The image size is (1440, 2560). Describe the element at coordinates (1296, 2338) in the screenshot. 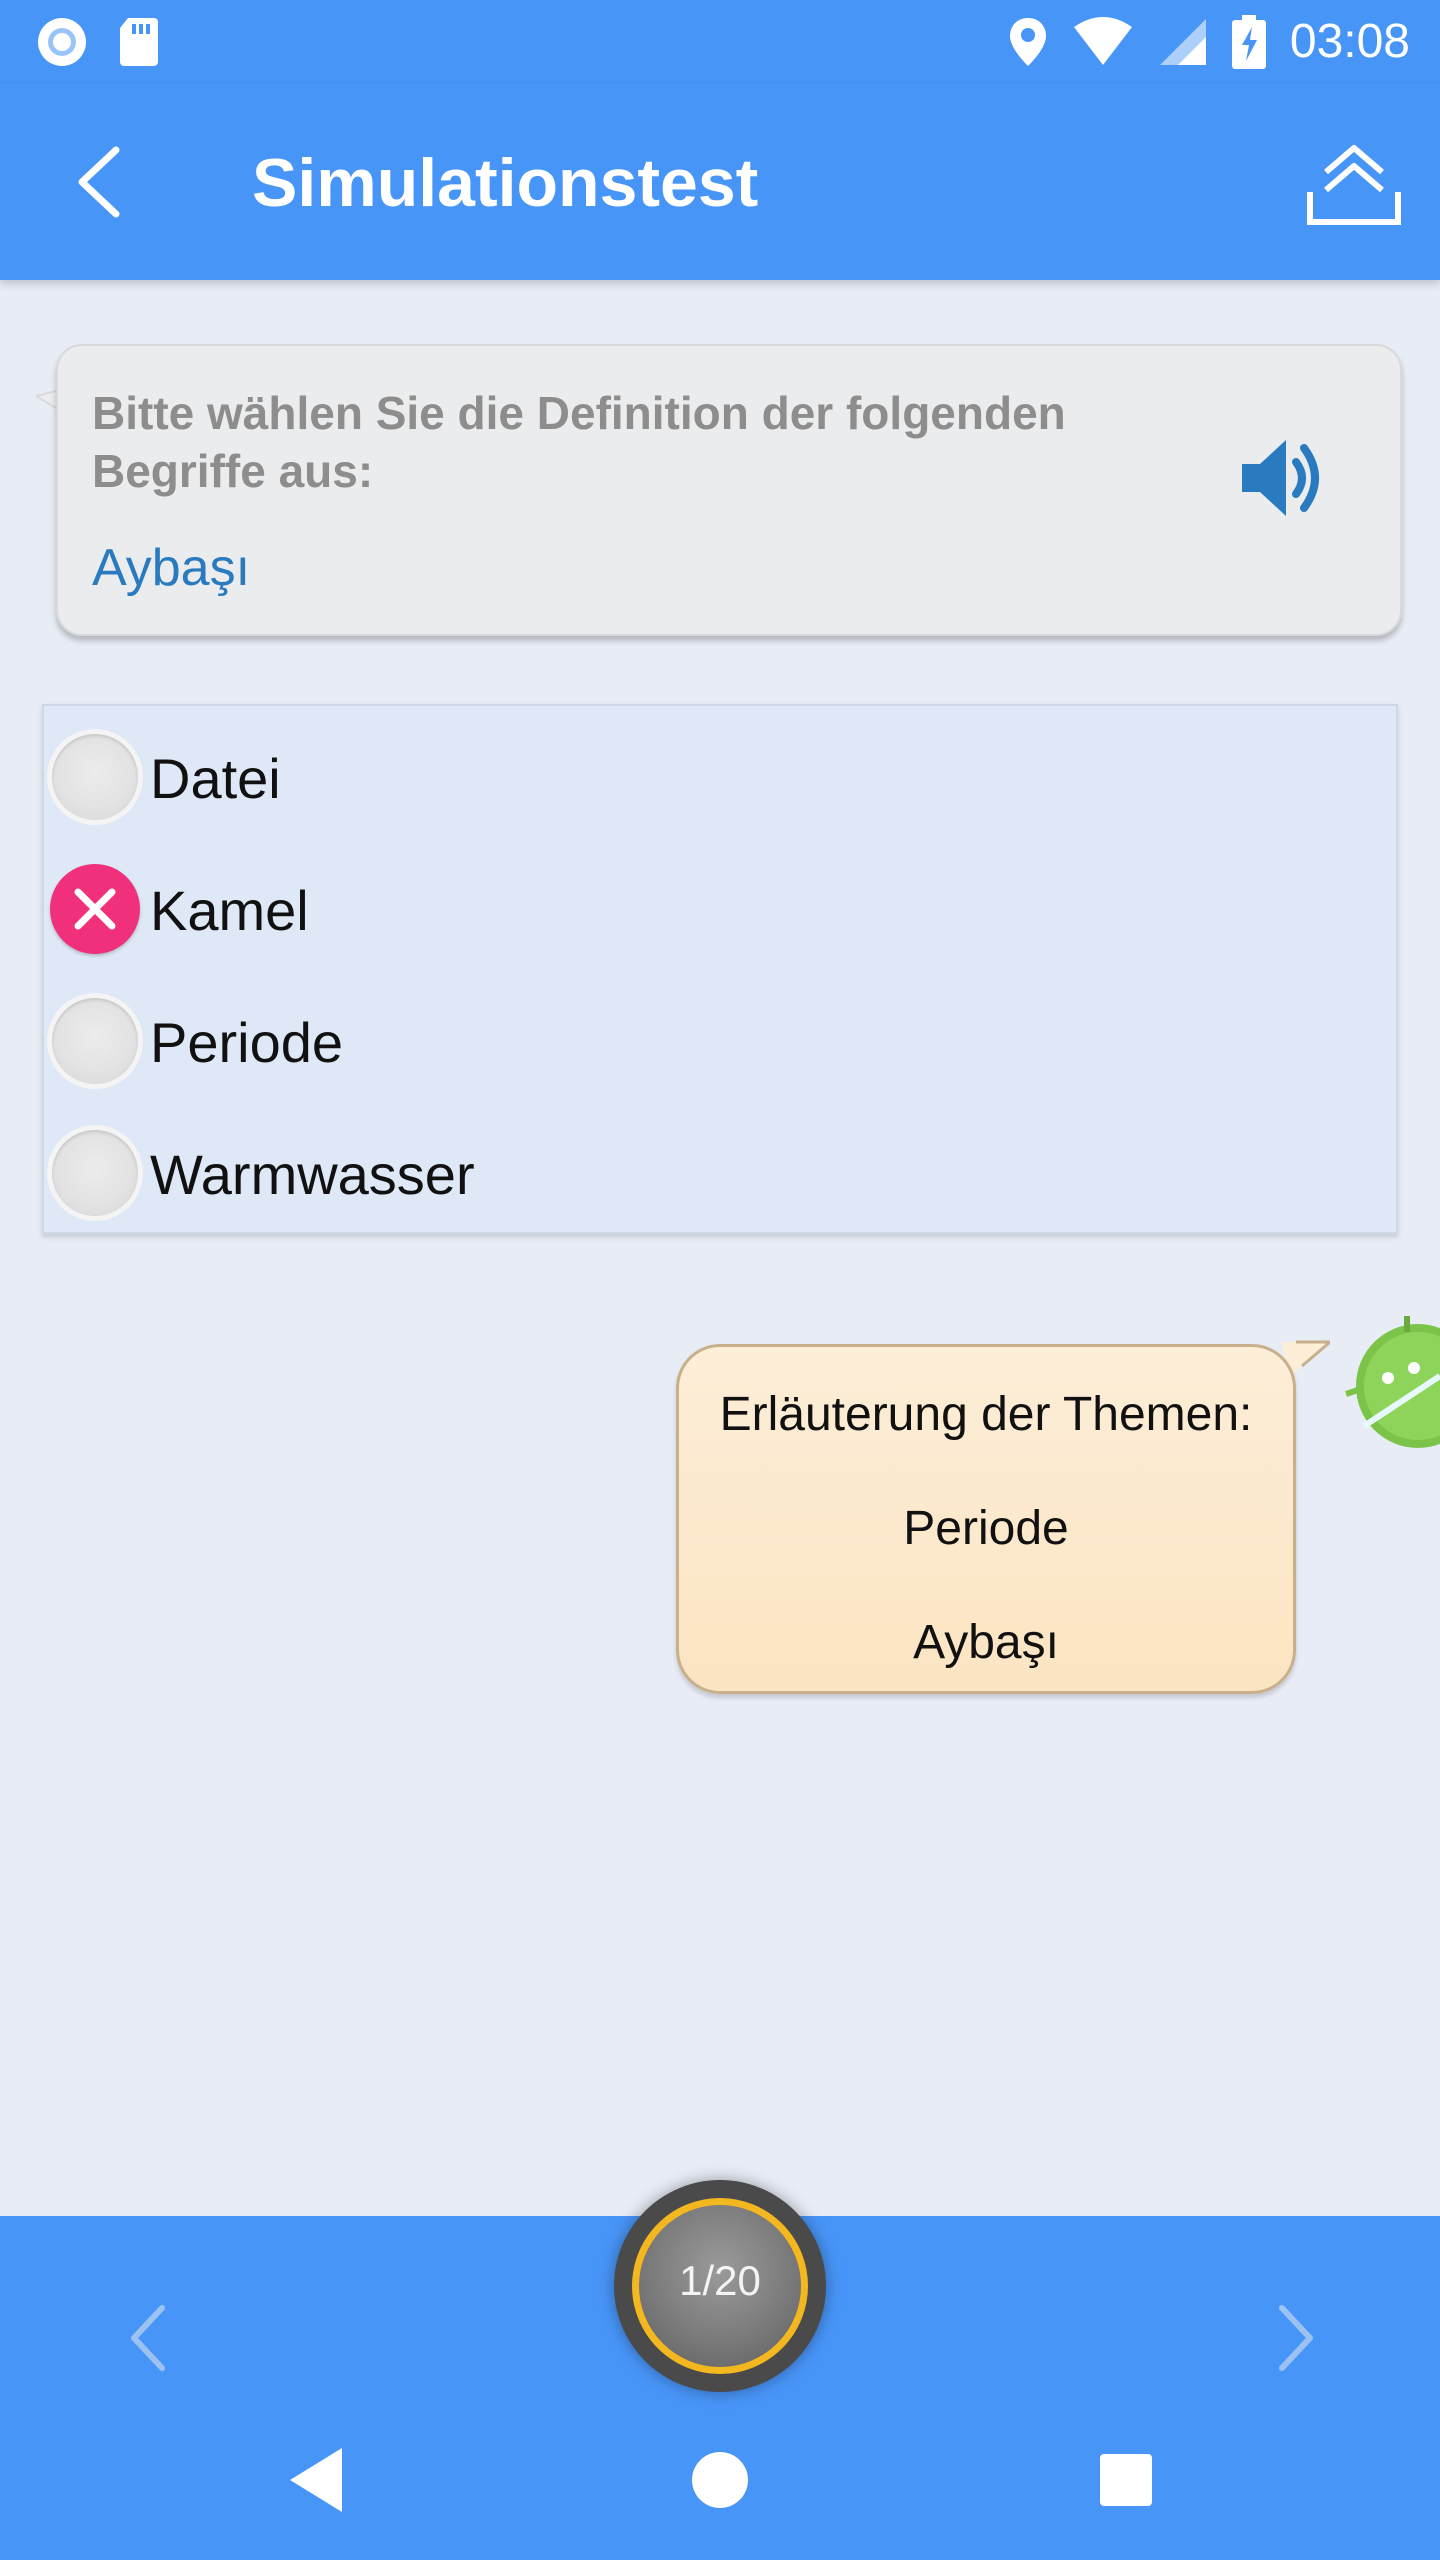

I see `chevron-right-icon` at that location.